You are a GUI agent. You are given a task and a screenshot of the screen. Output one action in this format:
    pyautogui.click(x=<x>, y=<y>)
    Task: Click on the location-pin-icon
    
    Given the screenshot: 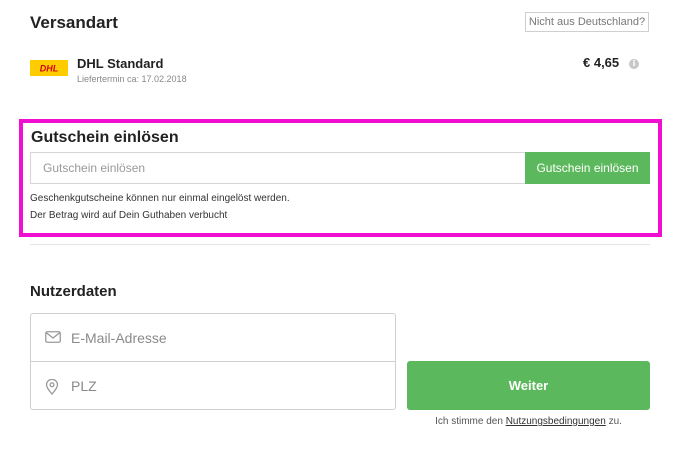 What is the action you would take?
    pyautogui.click(x=52, y=387)
    